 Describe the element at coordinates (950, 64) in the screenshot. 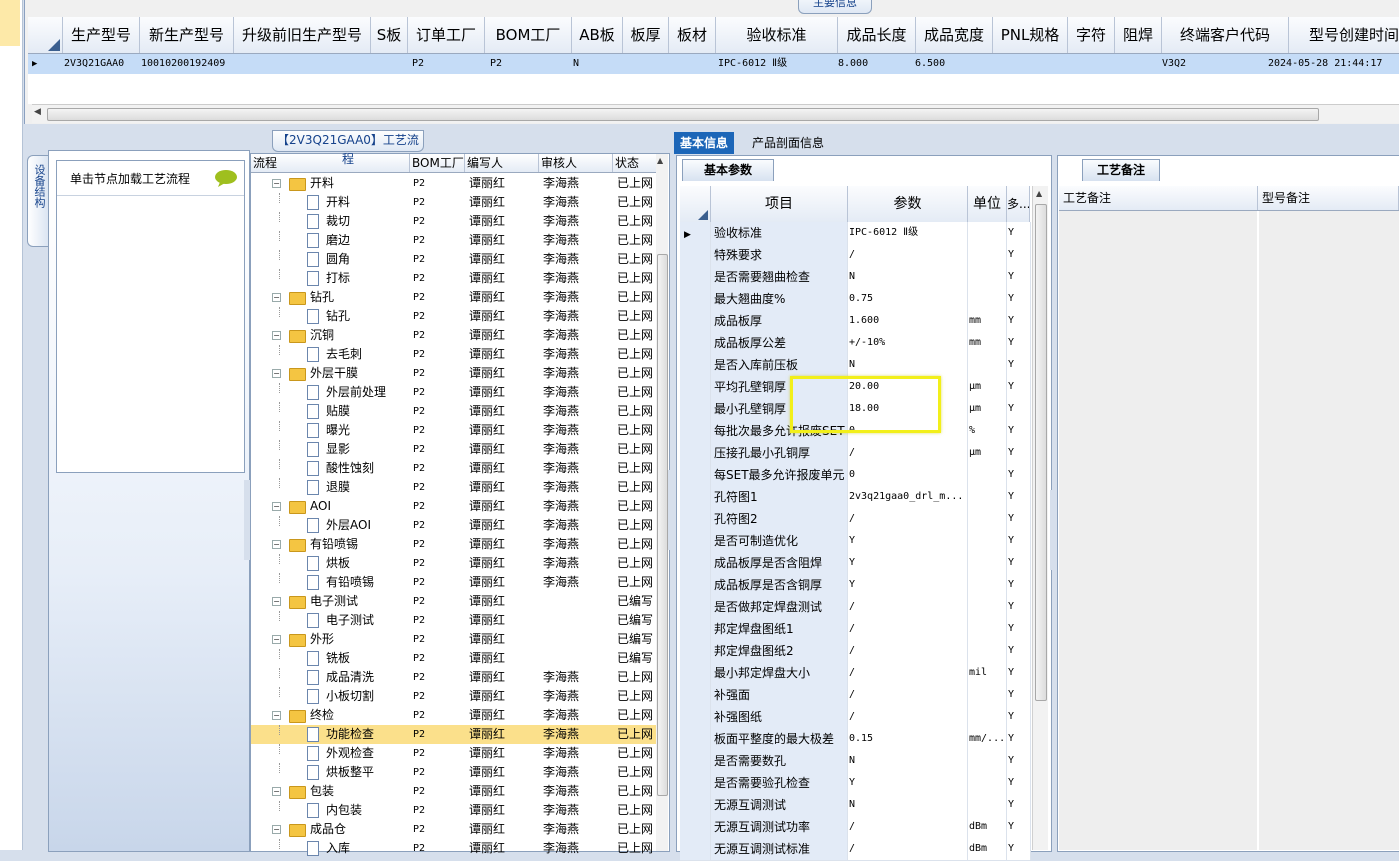

I see `cell-width: 6.500` at that location.